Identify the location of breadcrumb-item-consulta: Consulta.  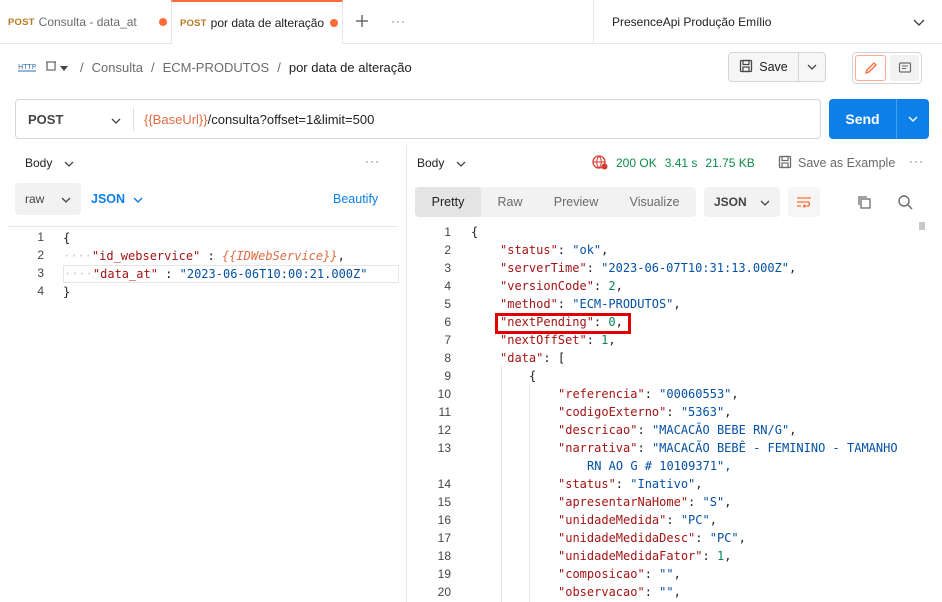
(117, 67).